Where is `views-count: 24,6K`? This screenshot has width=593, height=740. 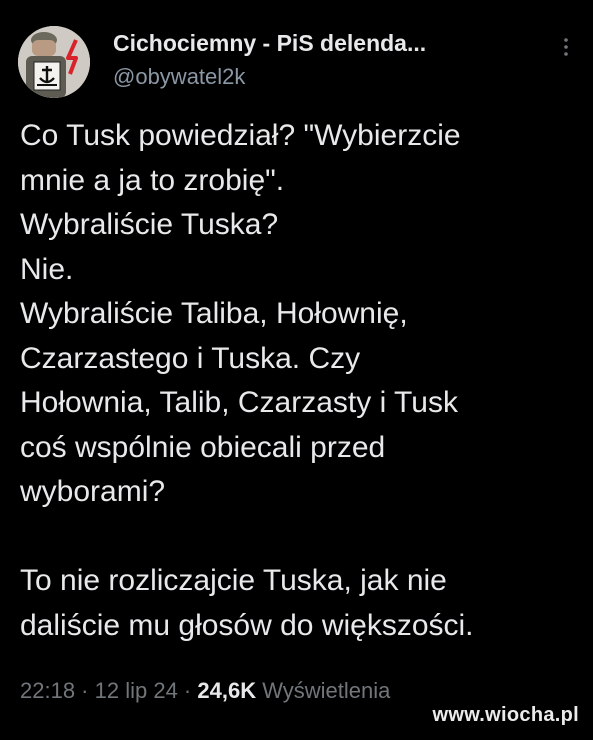 views-count: 24,6K is located at coordinates (226, 690).